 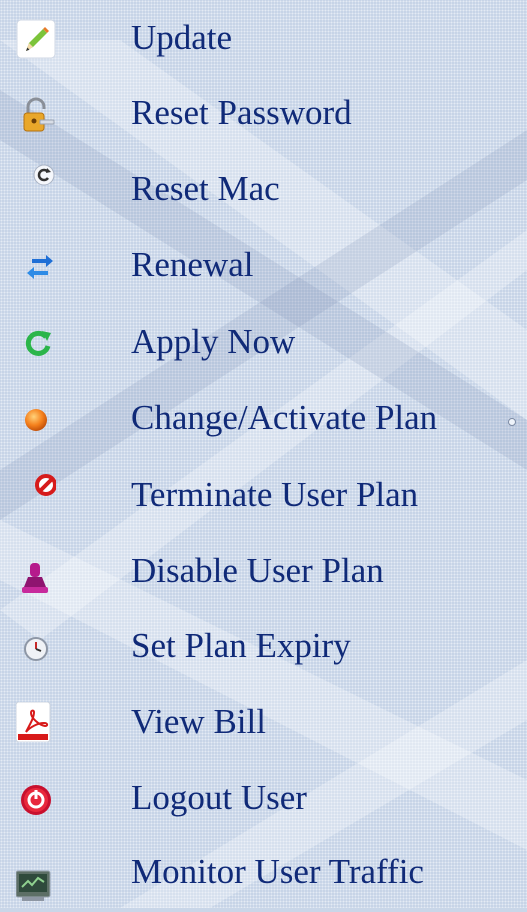 I want to click on menu-item-update: Update, so click(x=263, y=38).